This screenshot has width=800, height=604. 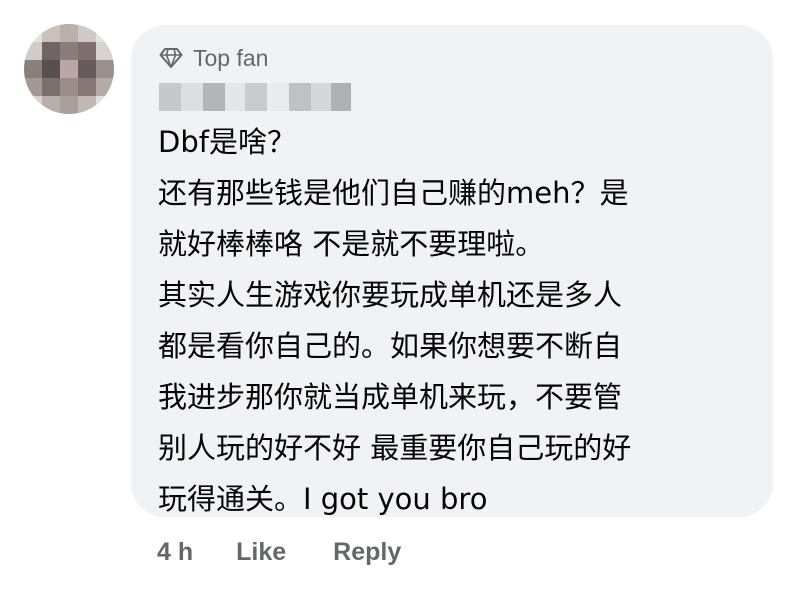 What do you see at coordinates (323, 499) in the screenshot?
I see `comment-line: 玩得通关。I got you bro` at bounding box center [323, 499].